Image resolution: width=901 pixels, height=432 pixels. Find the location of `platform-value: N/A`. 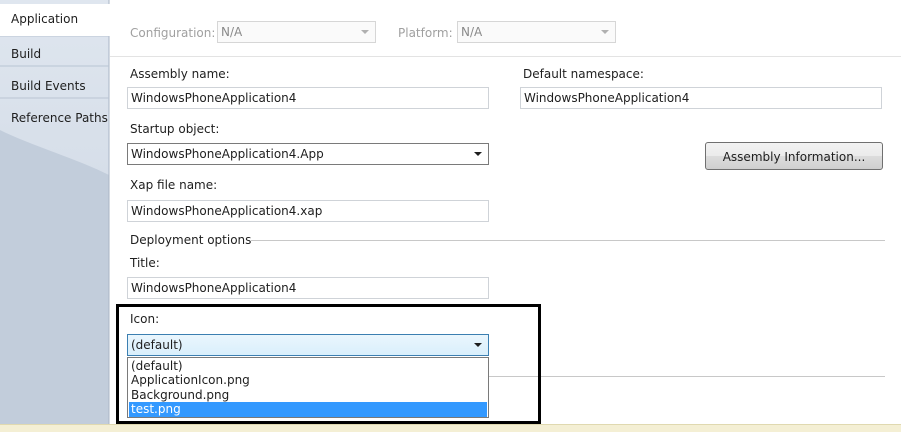

platform-value: N/A is located at coordinates (472, 32).